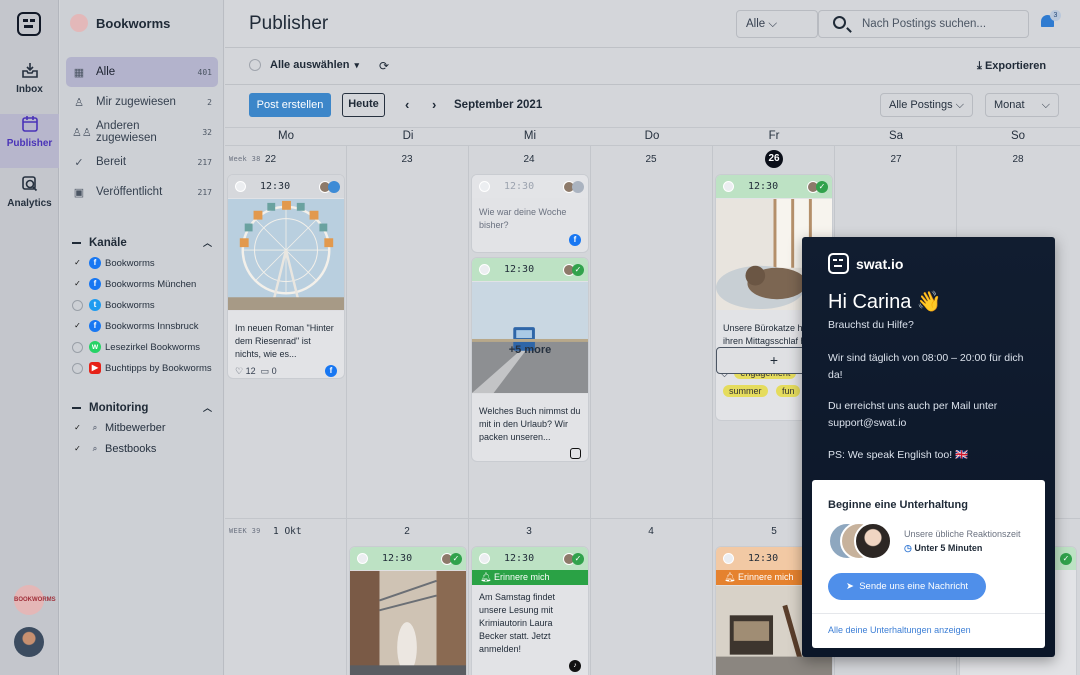 The image size is (1080, 675). What do you see at coordinates (120, 23) in the screenshot?
I see `org-switcher: Bookworms` at bounding box center [120, 23].